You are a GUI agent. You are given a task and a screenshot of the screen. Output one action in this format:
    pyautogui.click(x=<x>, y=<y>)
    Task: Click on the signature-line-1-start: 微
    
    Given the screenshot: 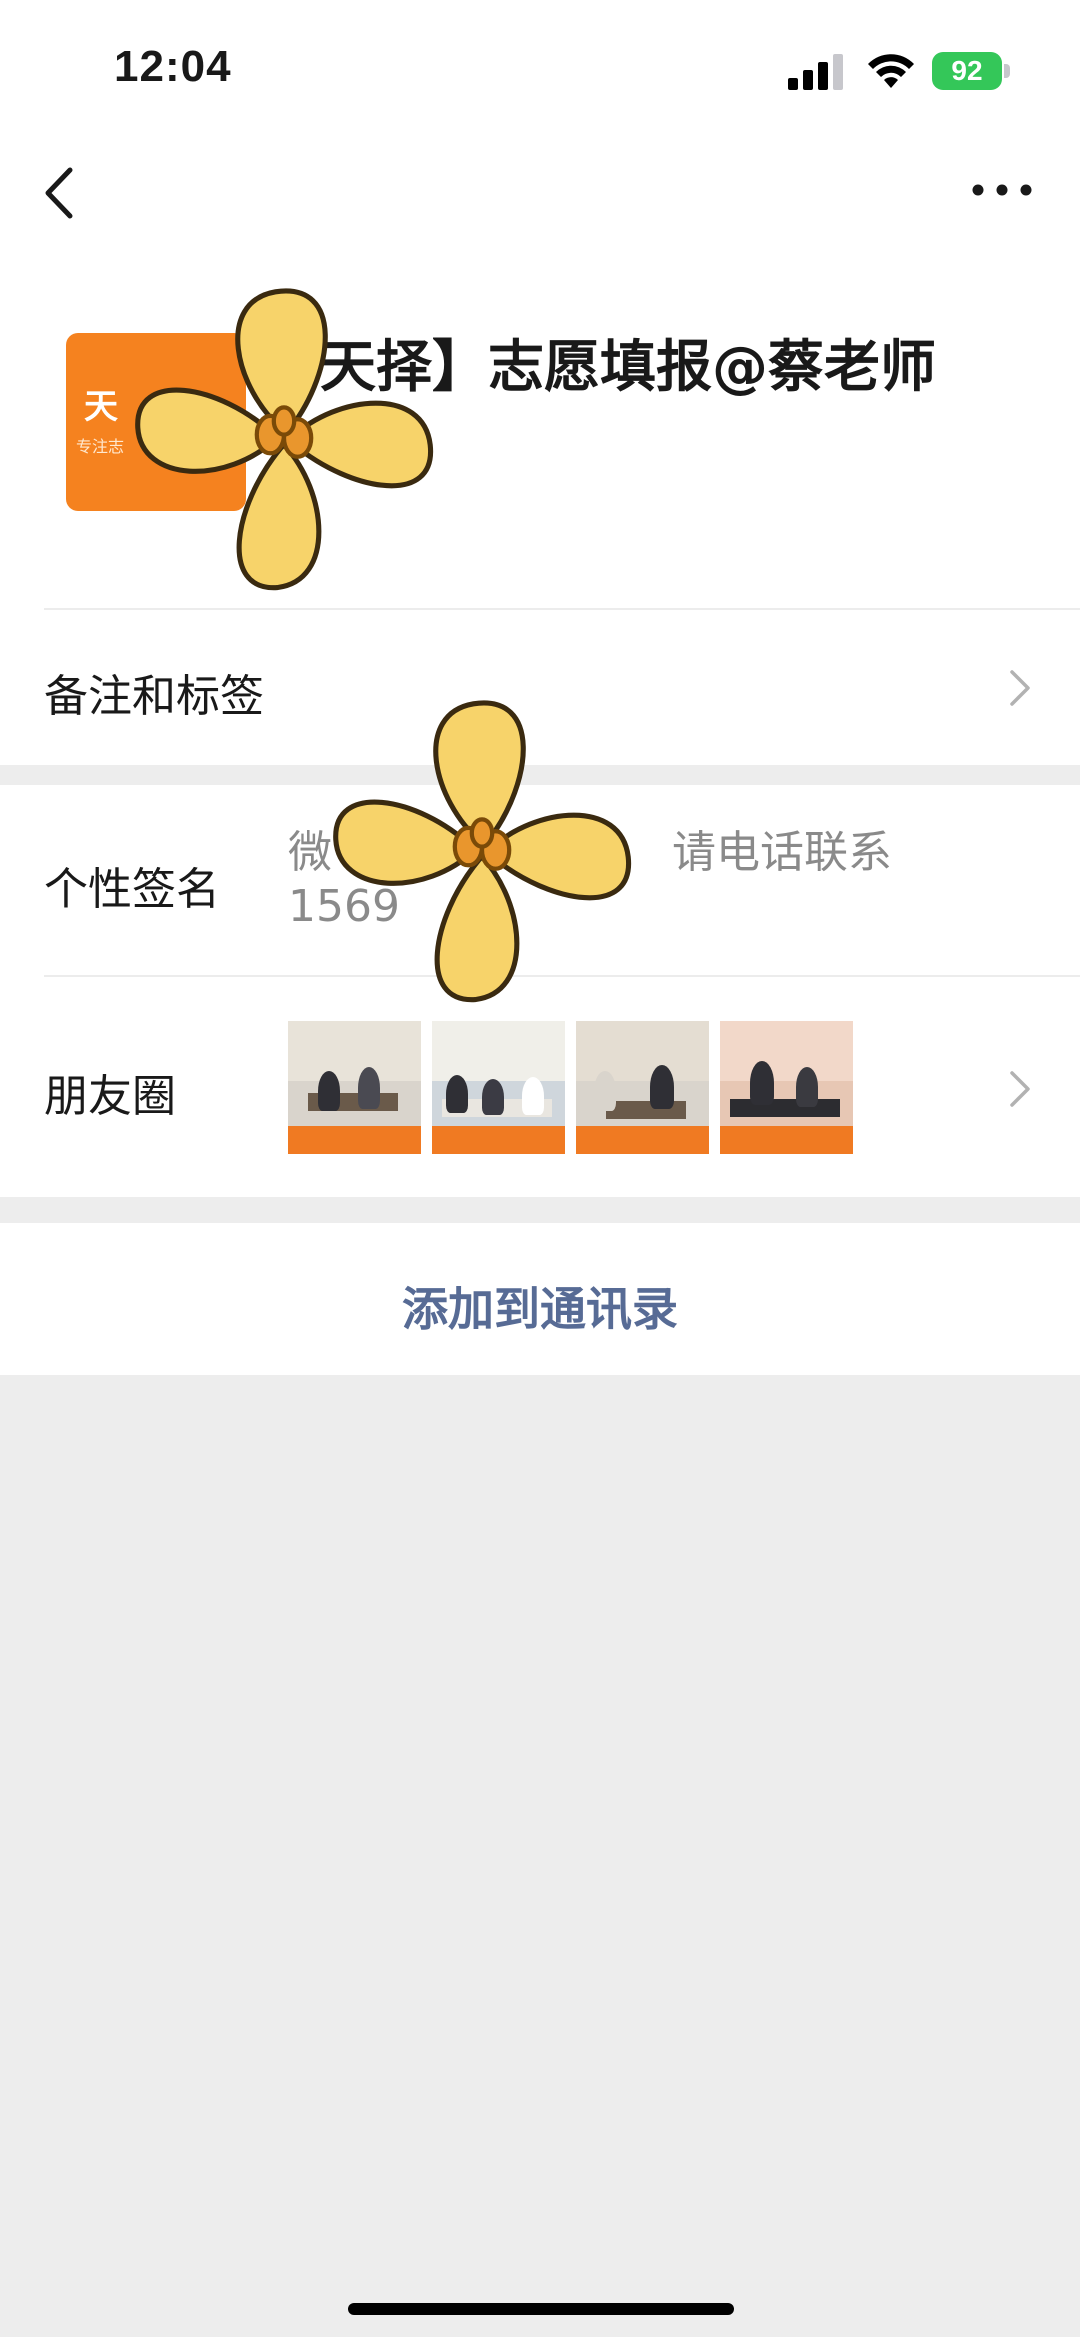 What is the action you would take?
    pyautogui.click(x=310, y=852)
    